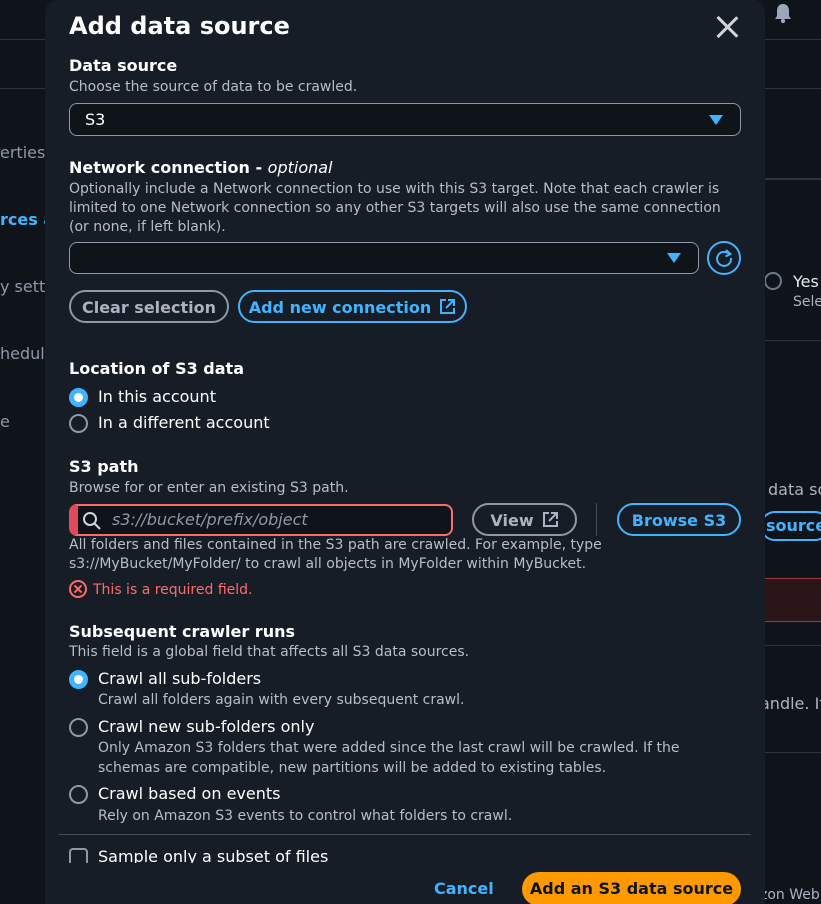  What do you see at coordinates (78, 423) in the screenshot?
I see `radio-different-account` at bounding box center [78, 423].